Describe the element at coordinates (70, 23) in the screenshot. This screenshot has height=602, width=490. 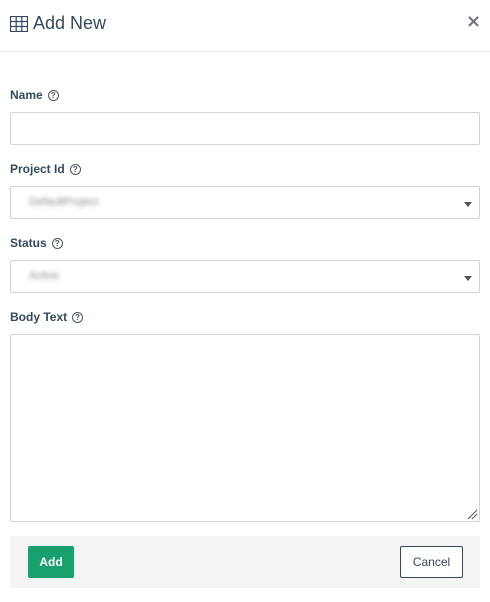
I see `modal-title-text: Add New` at that location.